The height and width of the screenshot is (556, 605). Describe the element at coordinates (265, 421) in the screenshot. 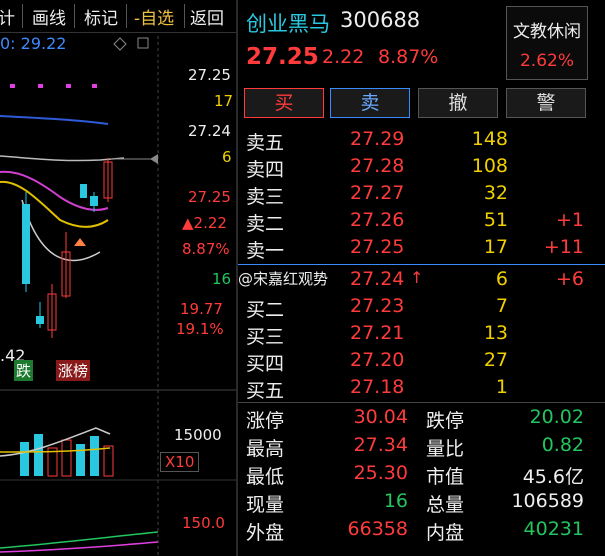

I see `stat-label: 涨停` at that location.